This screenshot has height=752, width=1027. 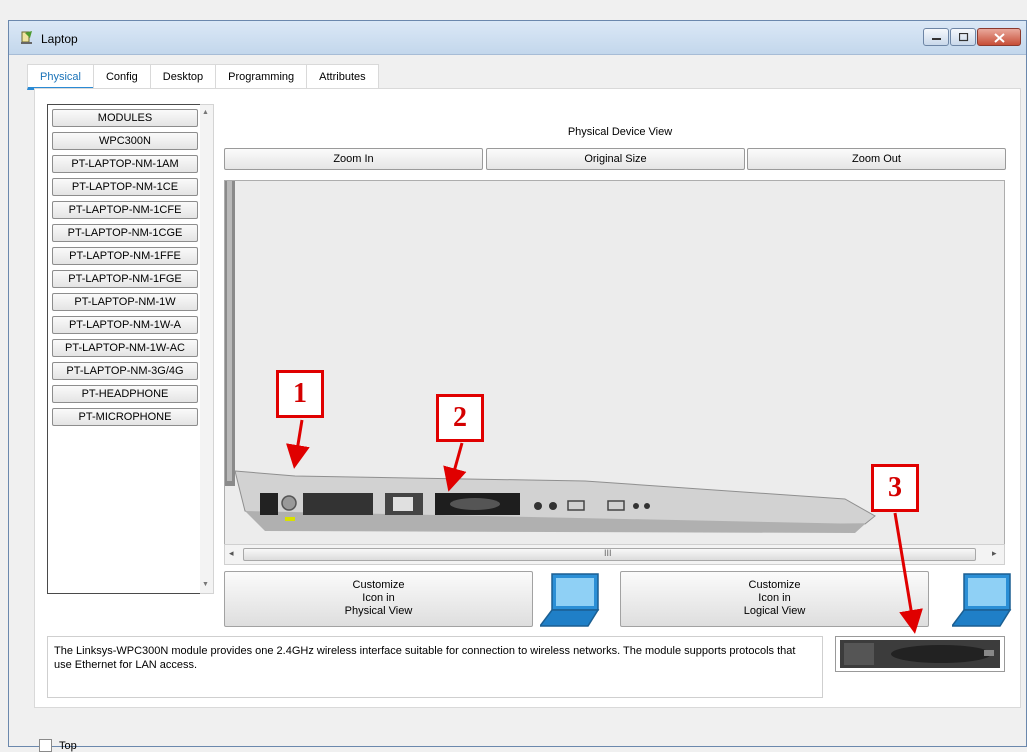 I want to click on app-icon, so click(x=26, y=37).